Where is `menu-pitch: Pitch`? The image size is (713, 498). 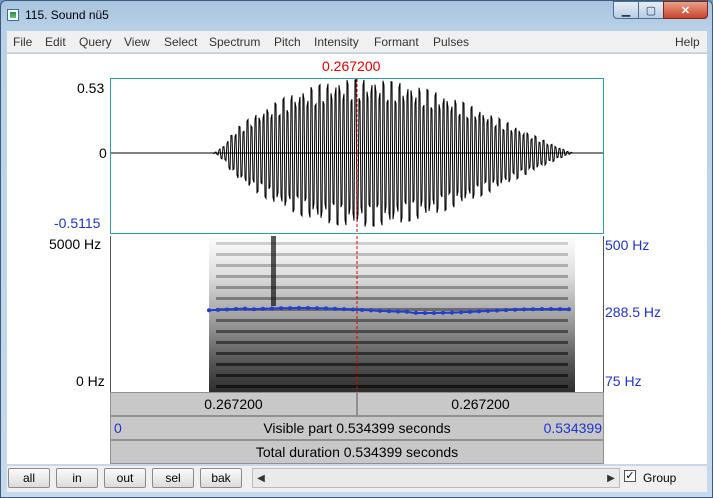 menu-pitch: Pitch is located at coordinates (287, 42).